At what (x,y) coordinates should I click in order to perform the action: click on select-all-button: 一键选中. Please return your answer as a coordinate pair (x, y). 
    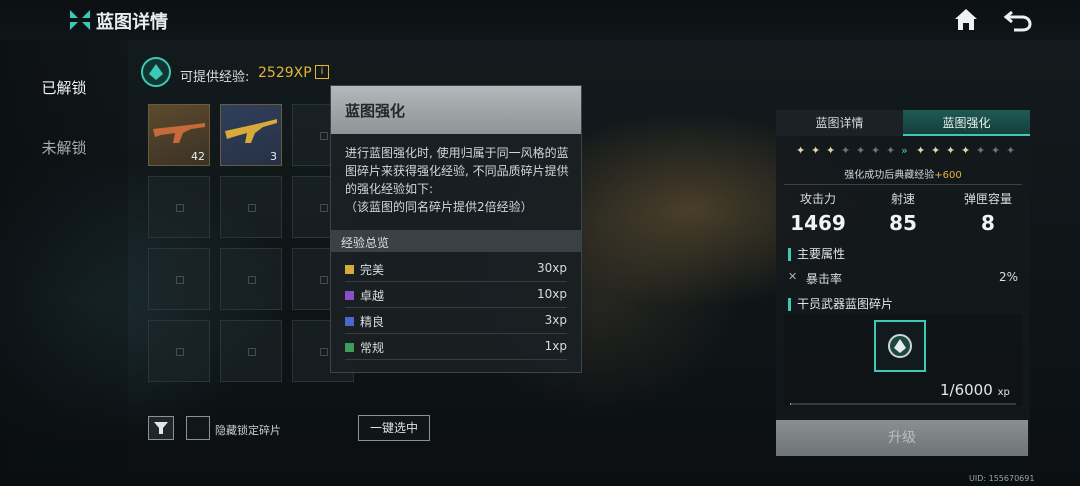
    Looking at the image, I should click on (394, 428).